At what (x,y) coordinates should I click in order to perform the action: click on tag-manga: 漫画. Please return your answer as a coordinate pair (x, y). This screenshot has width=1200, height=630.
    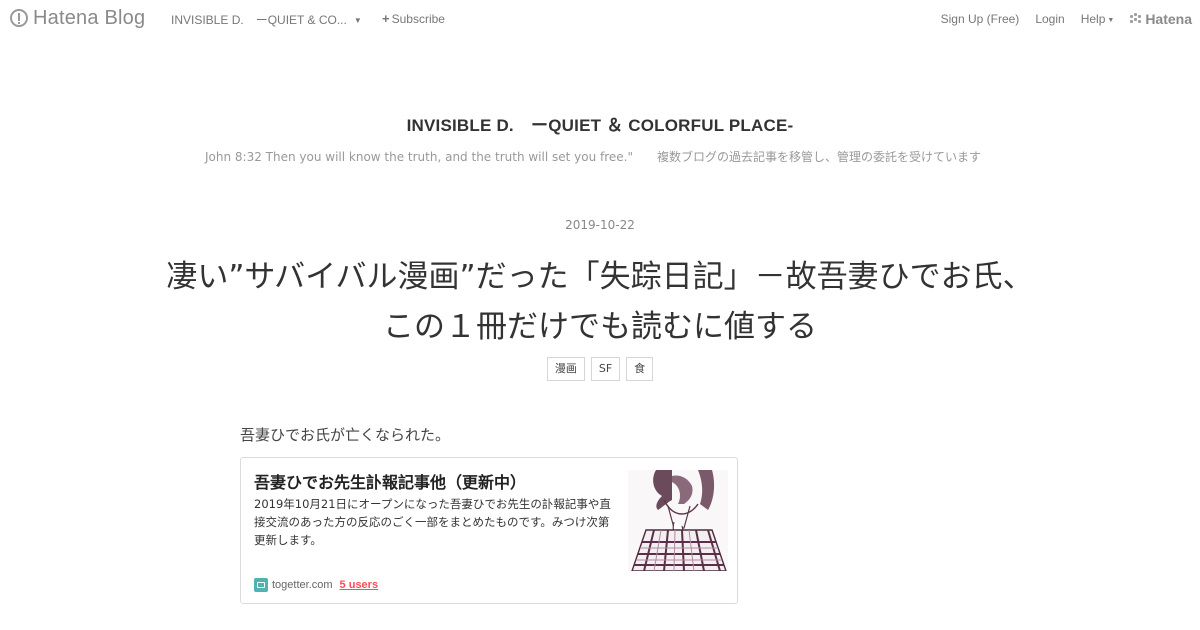
    Looking at the image, I should click on (565, 369).